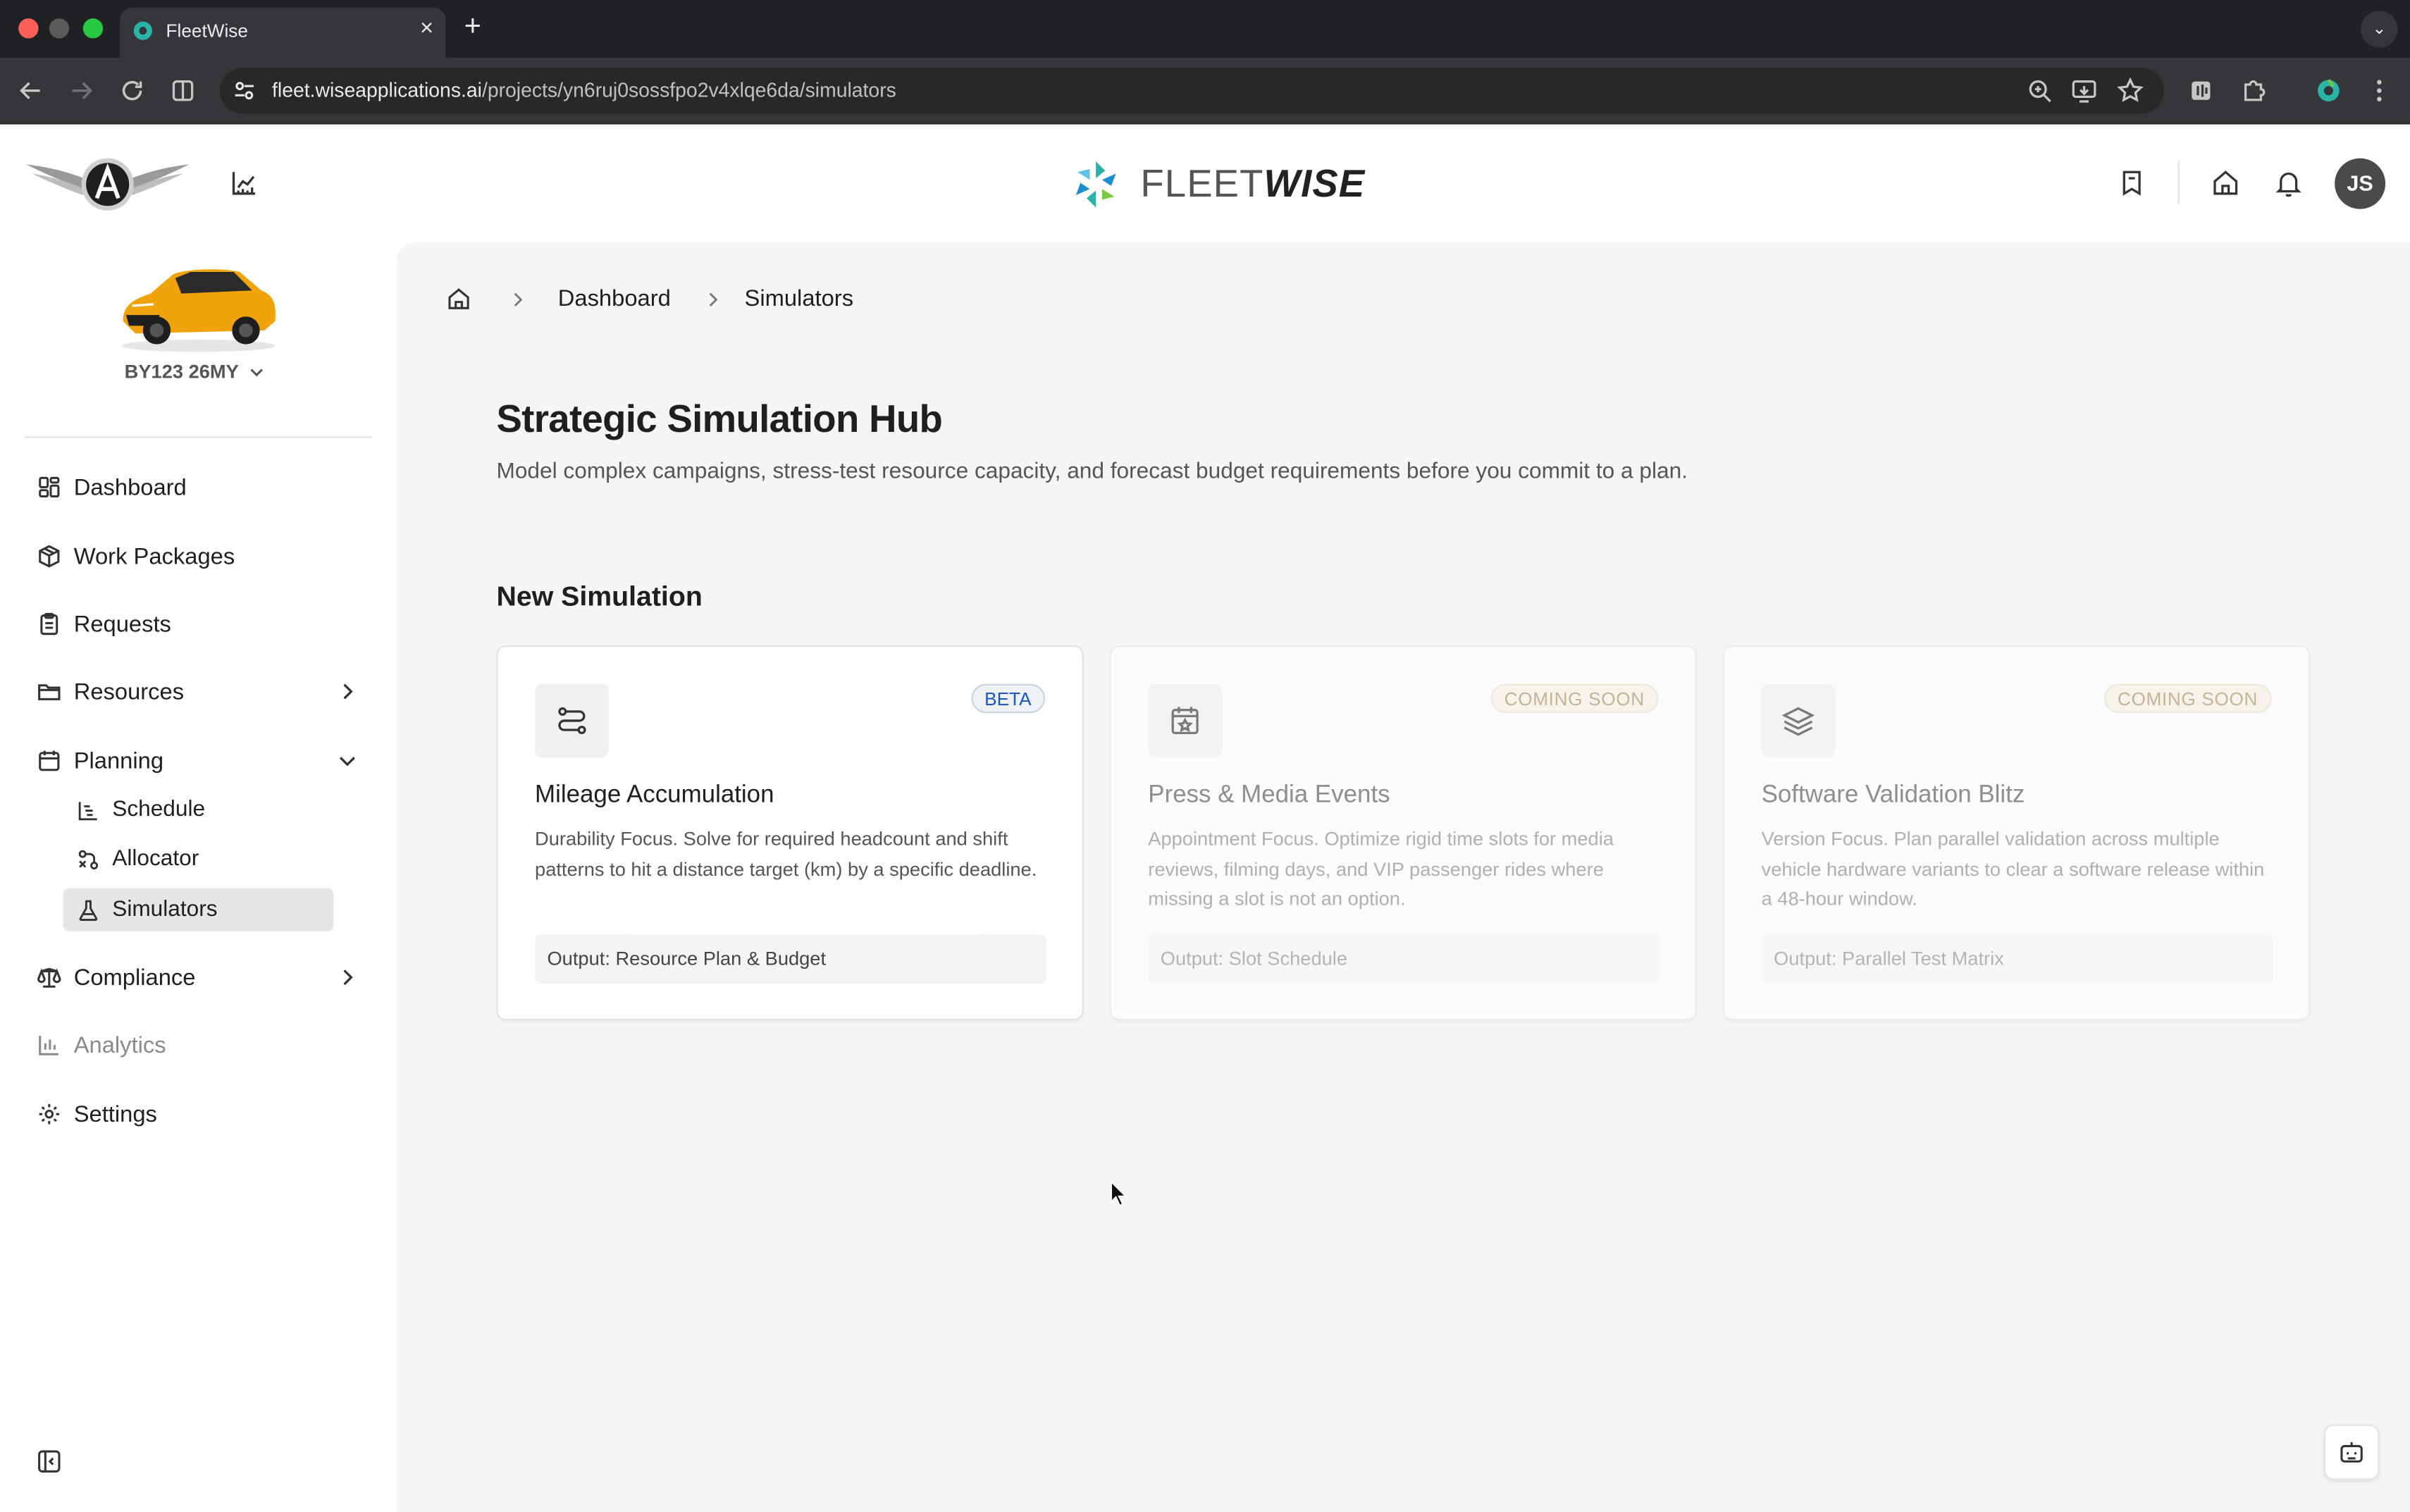 The image size is (2410, 1512). Describe the element at coordinates (2328, 90) in the screenshot. I see `fleetwise-extension-icon` at that location.